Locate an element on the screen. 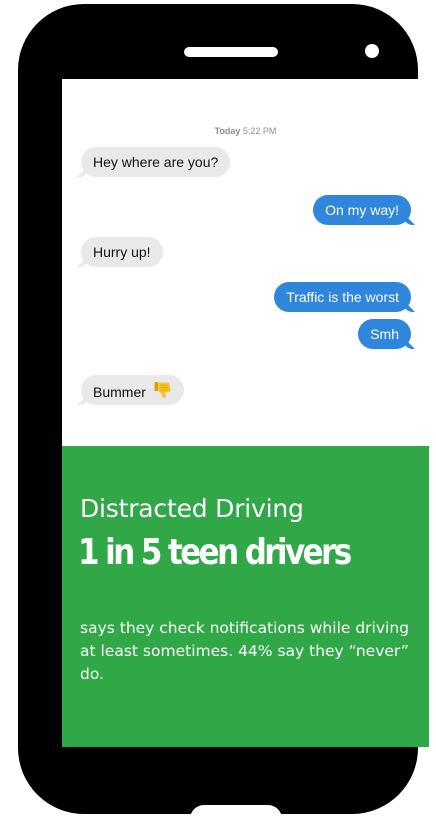  headline-statistic: 1 in 5 teen drivers is located at coordinates (215, 552).